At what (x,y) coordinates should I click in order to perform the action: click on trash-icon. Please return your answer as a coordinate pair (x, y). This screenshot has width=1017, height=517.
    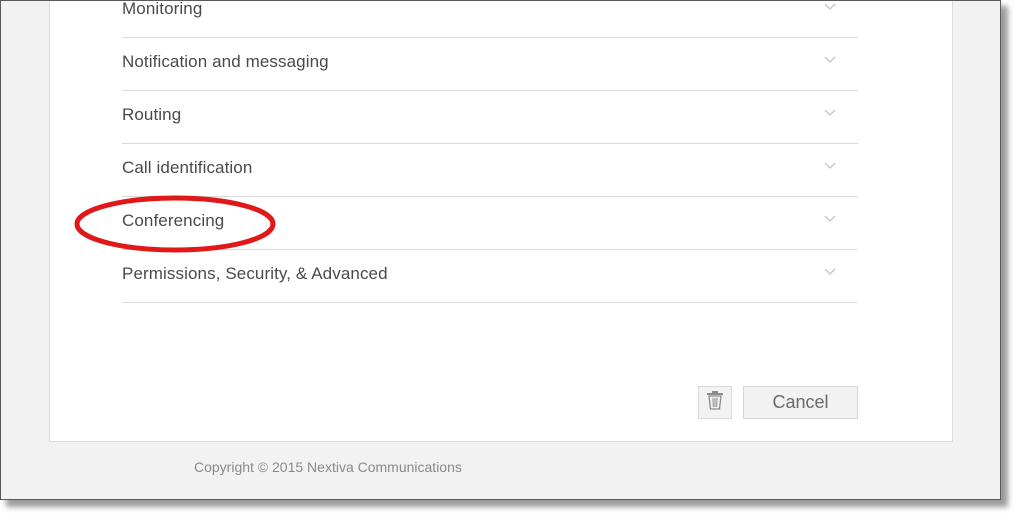
    Looking at the image, I should click on (715, 402).